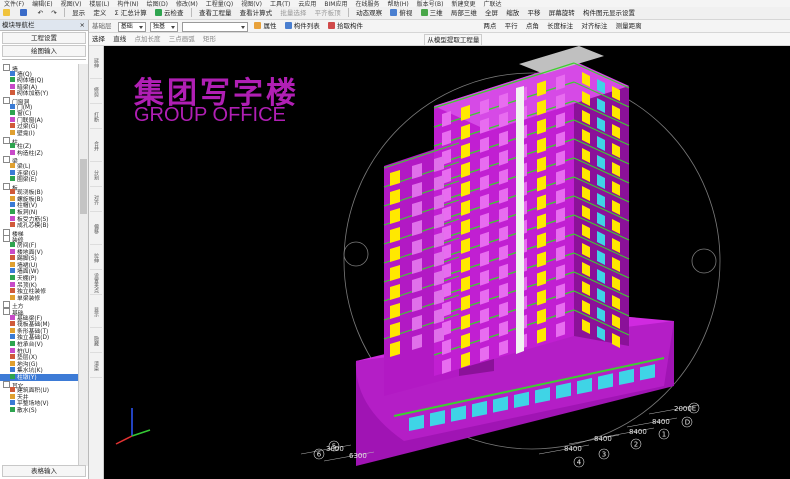 This screenshot has height=479, width=790. Describe the element at coordinates (39, 233) in the screenshot. I see `tree-item: 楼梯` at that location.